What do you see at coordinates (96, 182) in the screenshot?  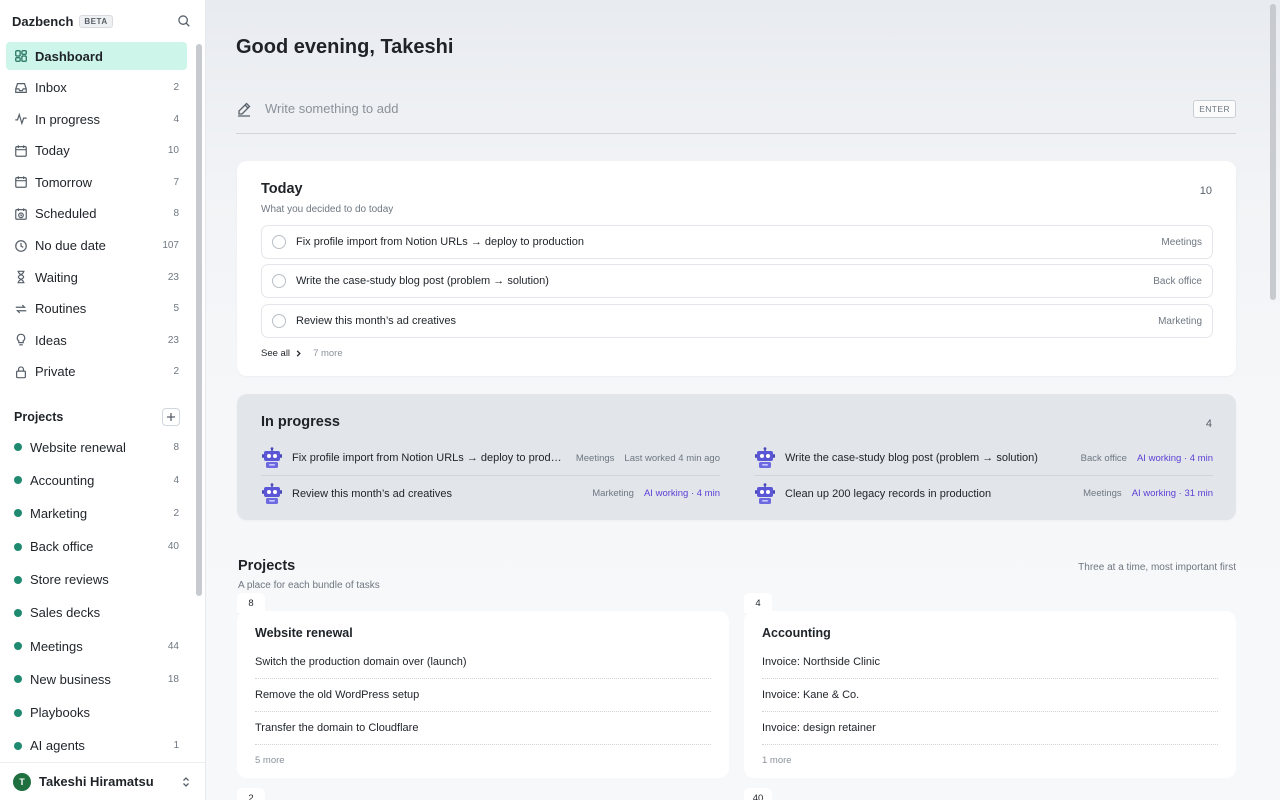 I see `sidebar-item-tomorrow: Tomorrow 7` at bounding box center [96, 182].